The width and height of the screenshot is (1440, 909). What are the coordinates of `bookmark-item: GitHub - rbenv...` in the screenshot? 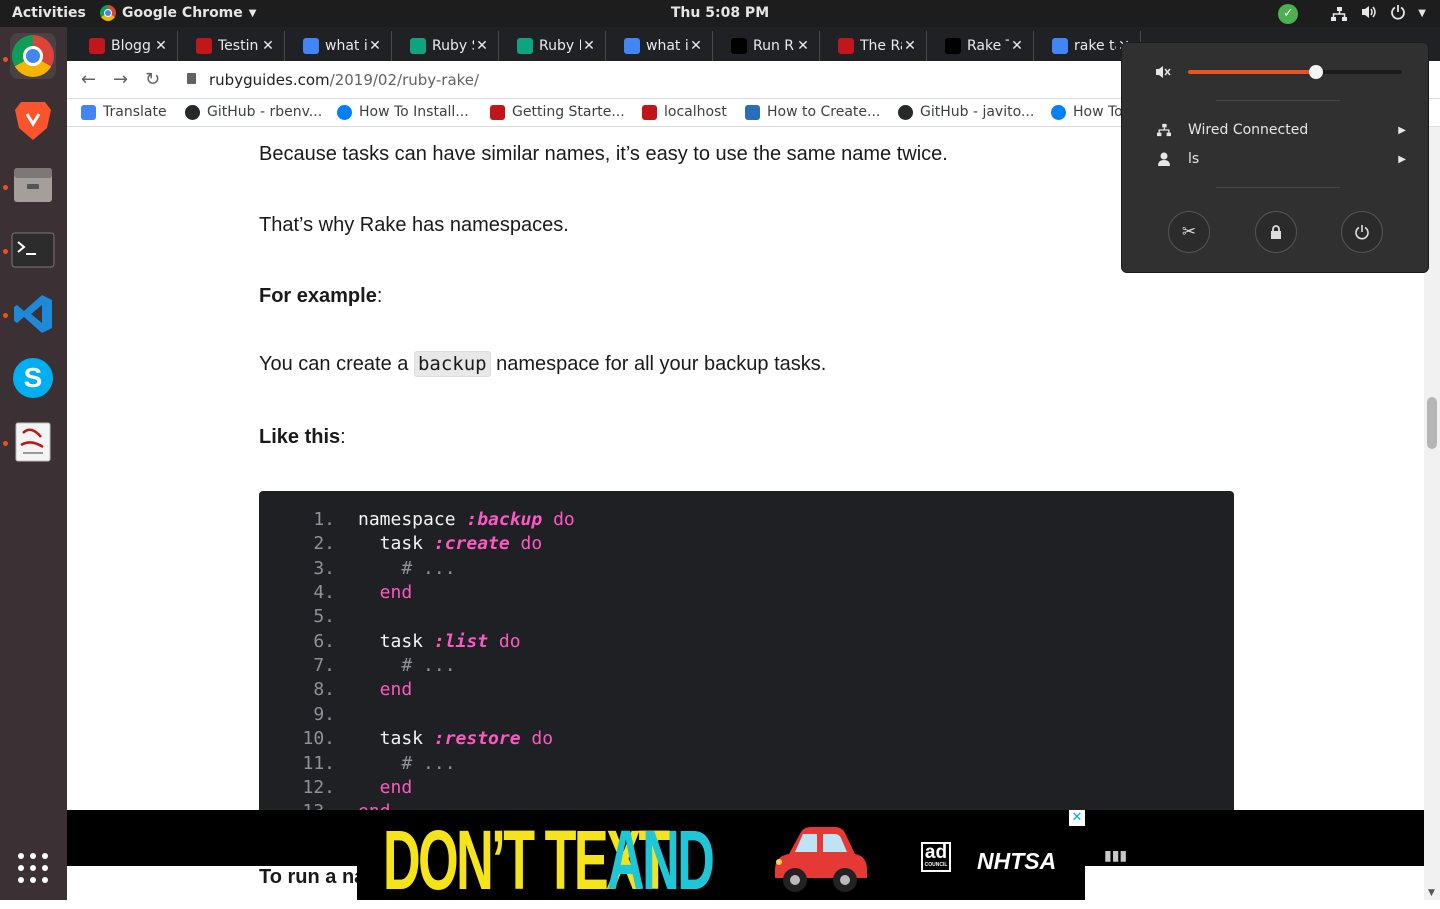 It's located at (253, 112).